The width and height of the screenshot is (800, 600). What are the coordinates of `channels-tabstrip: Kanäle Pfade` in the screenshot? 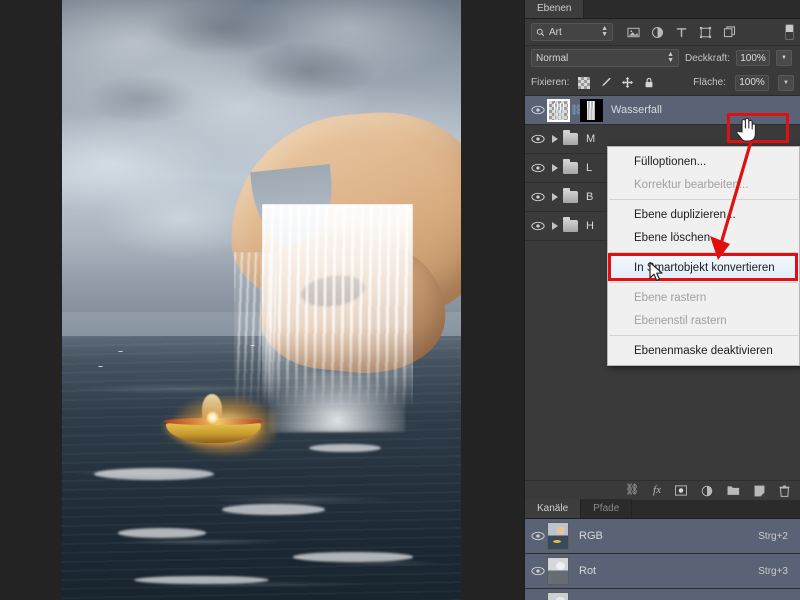 It's located at (662, 509).